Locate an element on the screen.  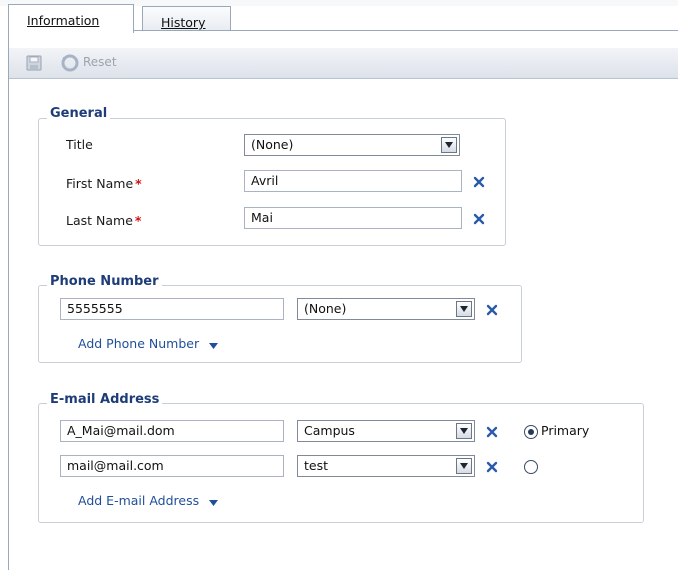
remove-email-1-icon is located at coordinates (492, 432).